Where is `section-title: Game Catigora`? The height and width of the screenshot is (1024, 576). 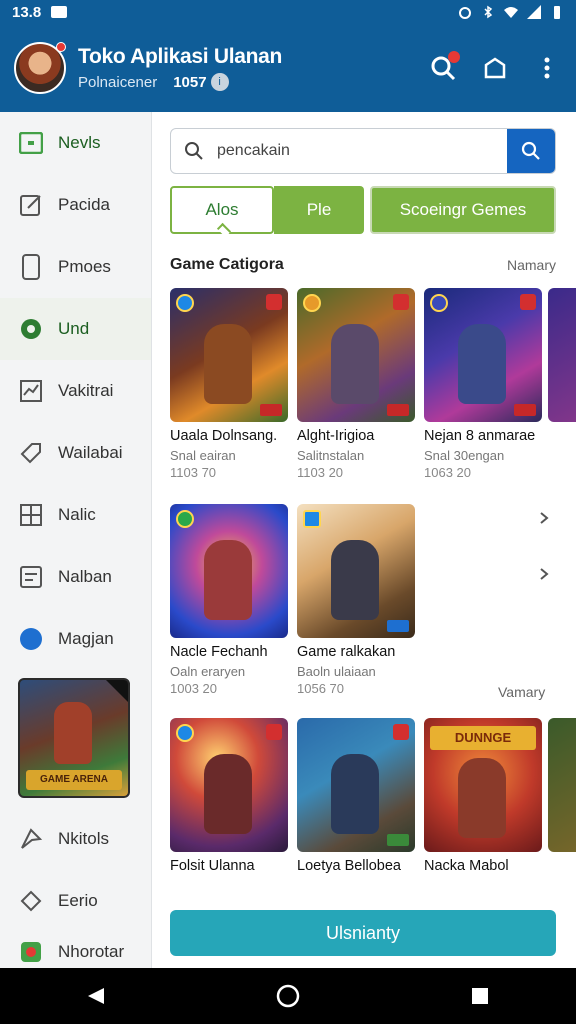
section-title: Game Catigora is located at coordinates (227, 264).